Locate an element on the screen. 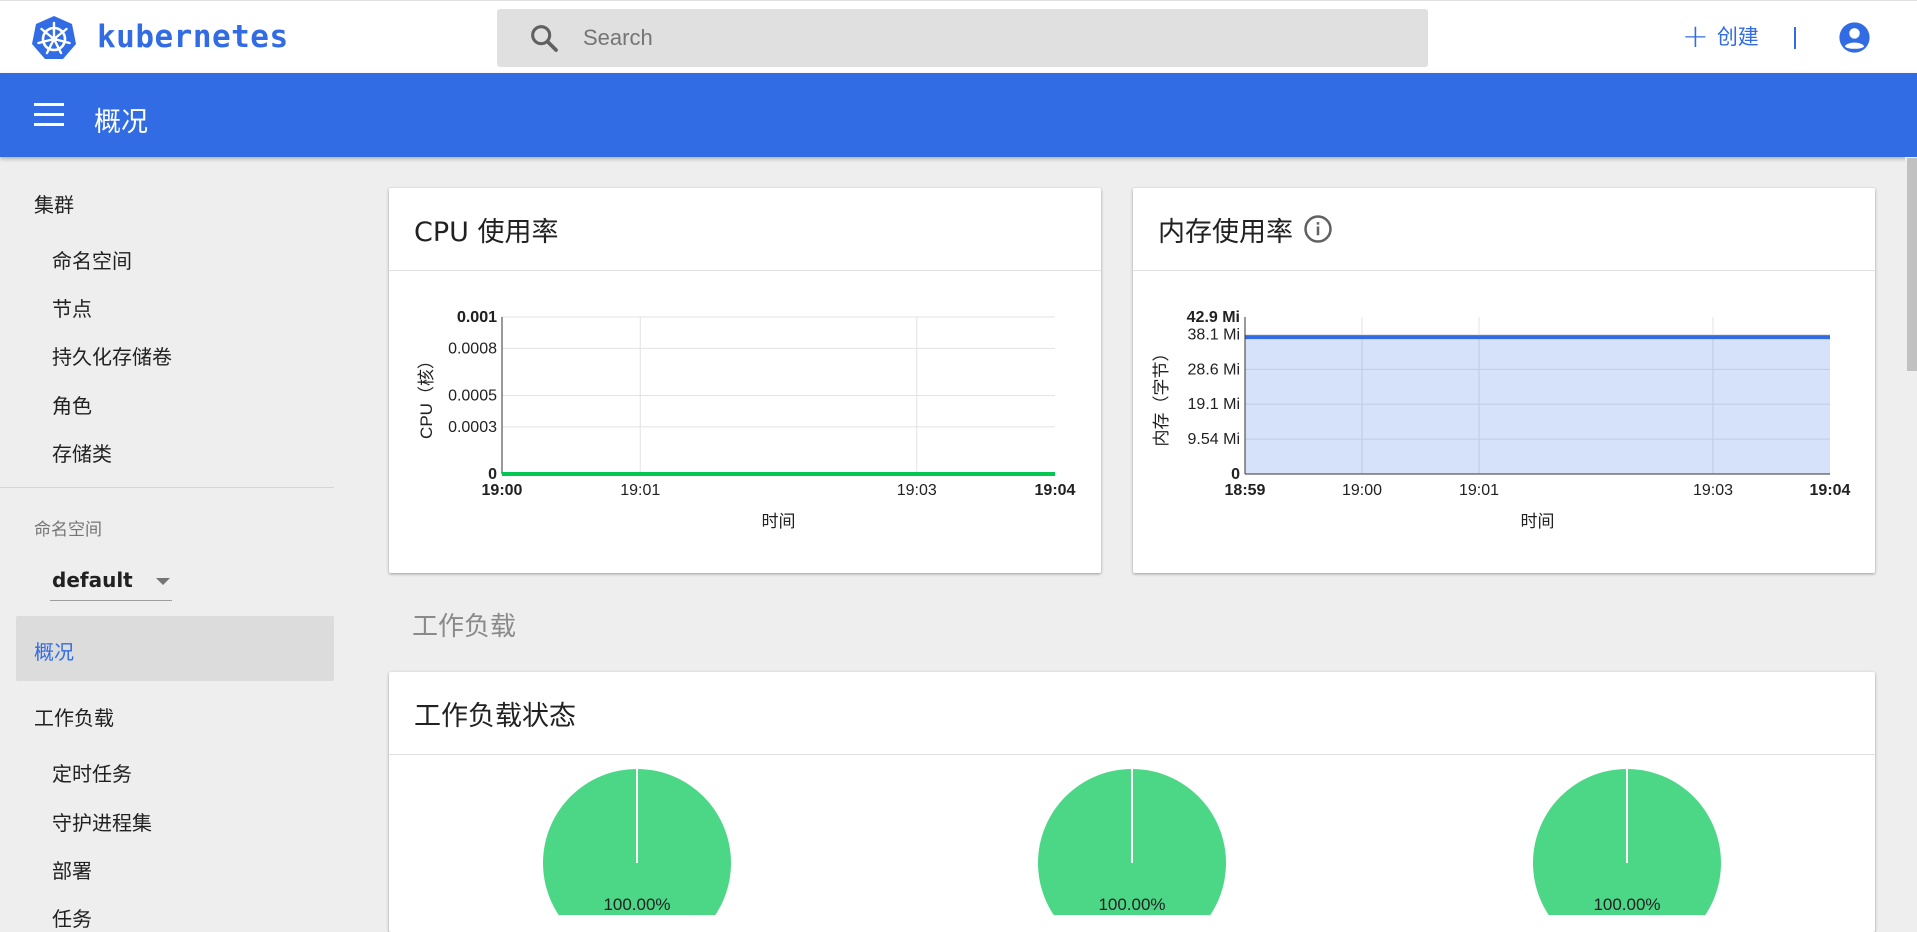 Image resolution: width=1917 pixels, height=932 pixels. plus-icon: + is located at coordinates (1695, 36).